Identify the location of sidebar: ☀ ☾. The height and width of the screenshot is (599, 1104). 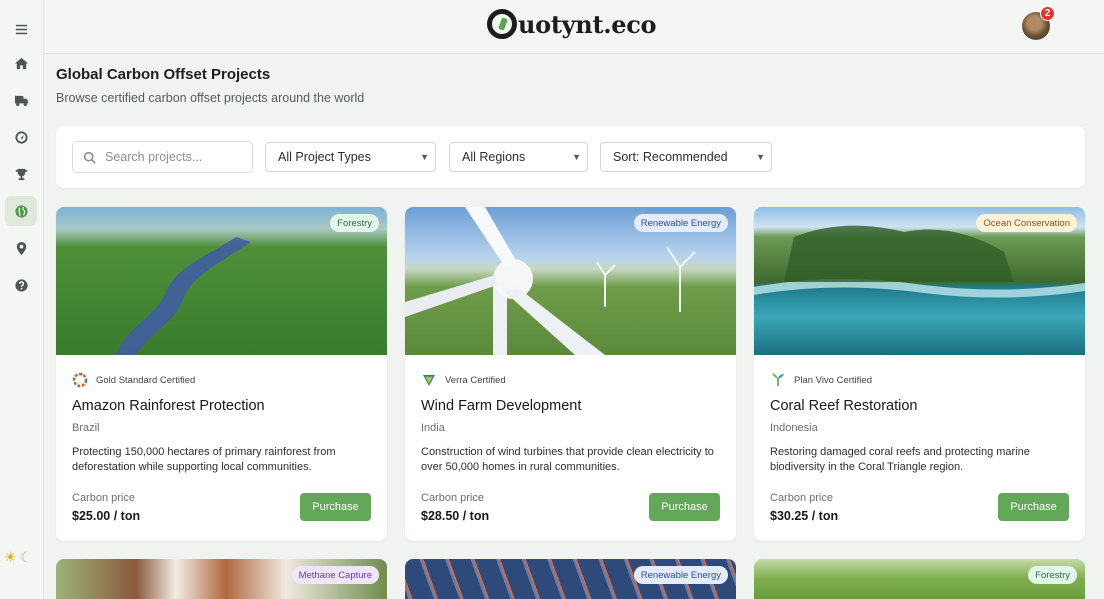
(22, 299).